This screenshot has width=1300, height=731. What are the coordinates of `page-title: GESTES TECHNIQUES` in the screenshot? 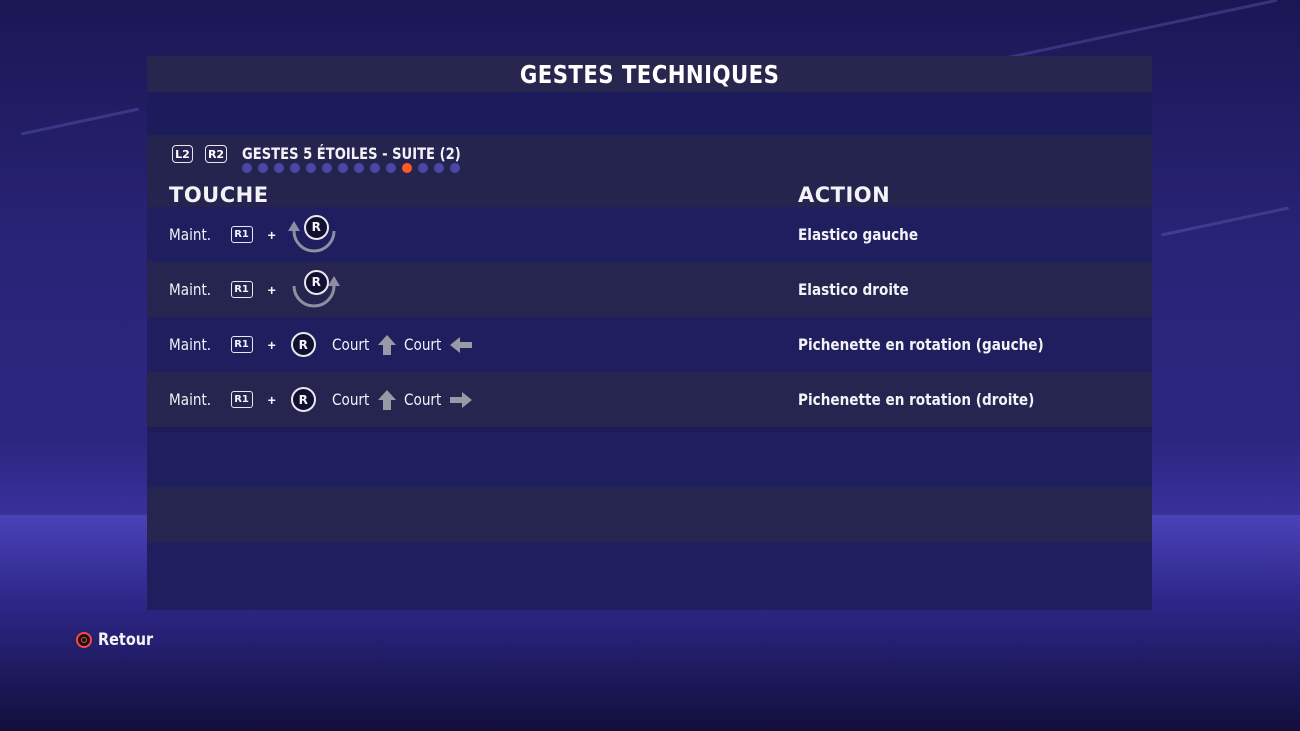 It's located at (649, 74).